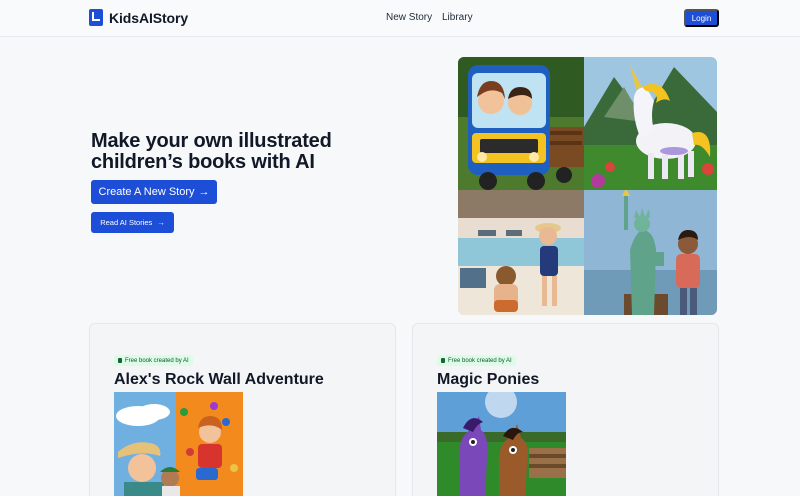  What do you see at coordinates (521, 252) in the screenshot?
I see `illustration-pool` at bounding box center [521, 252].